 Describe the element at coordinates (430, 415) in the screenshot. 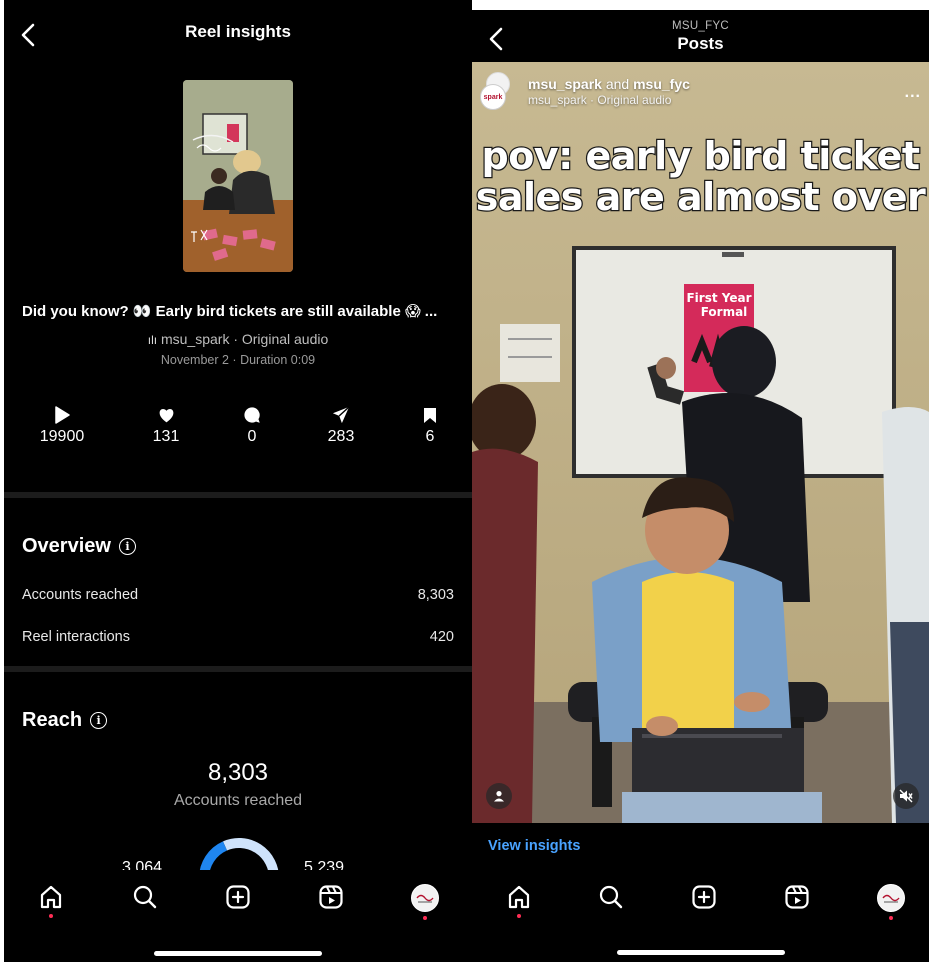

I see `bookmark-icon` at that location.